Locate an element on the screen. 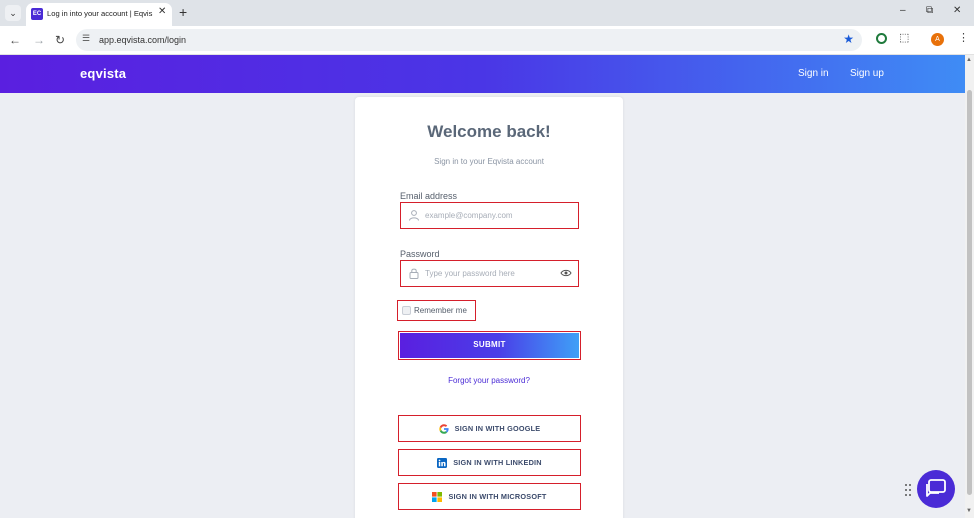  google-sign-in-button: SIGN IN WITH GOOGLE is located at coordinates (489, 428).